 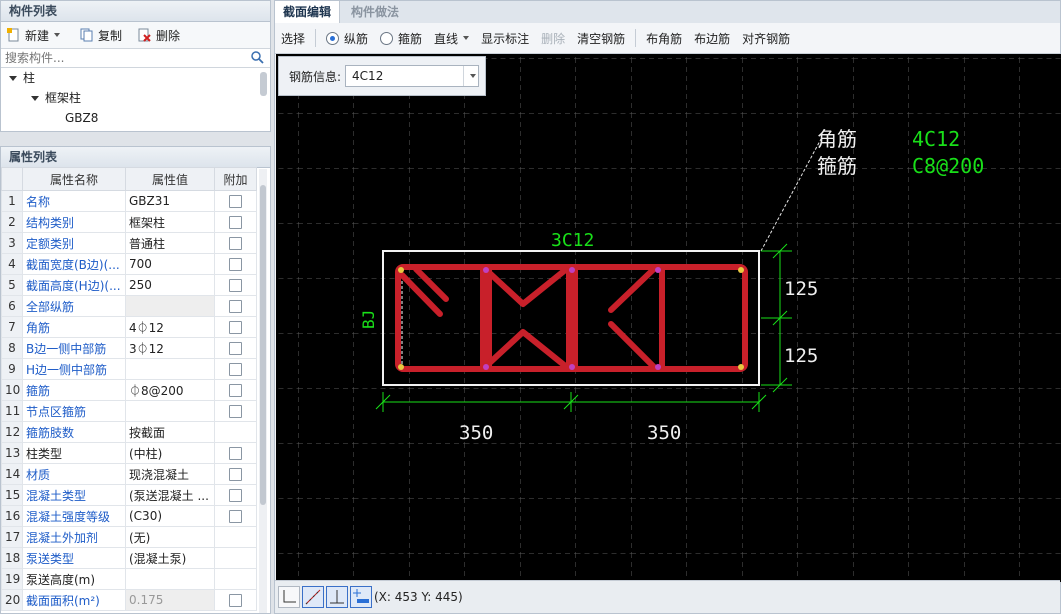 What do you see at coordinates (135, 157) in the screenshot?
I see `property-list-title: 属性列表` at bounding box center [135, 157].